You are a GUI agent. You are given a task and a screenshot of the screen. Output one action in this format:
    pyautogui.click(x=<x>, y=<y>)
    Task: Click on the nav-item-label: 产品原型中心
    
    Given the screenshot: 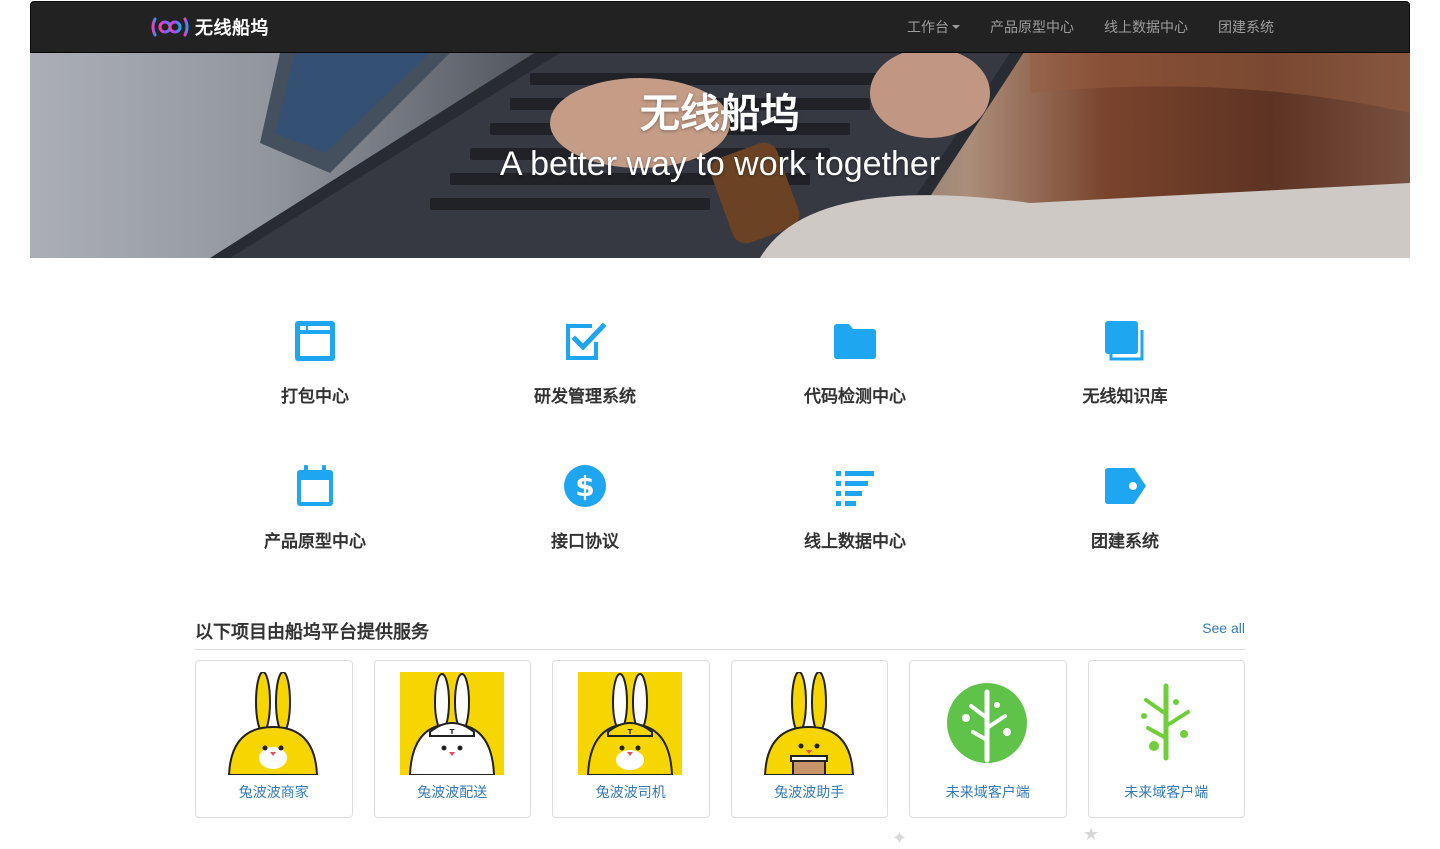 What is the action you would take?
    pyautogui.click(x=1032, y=27)
    